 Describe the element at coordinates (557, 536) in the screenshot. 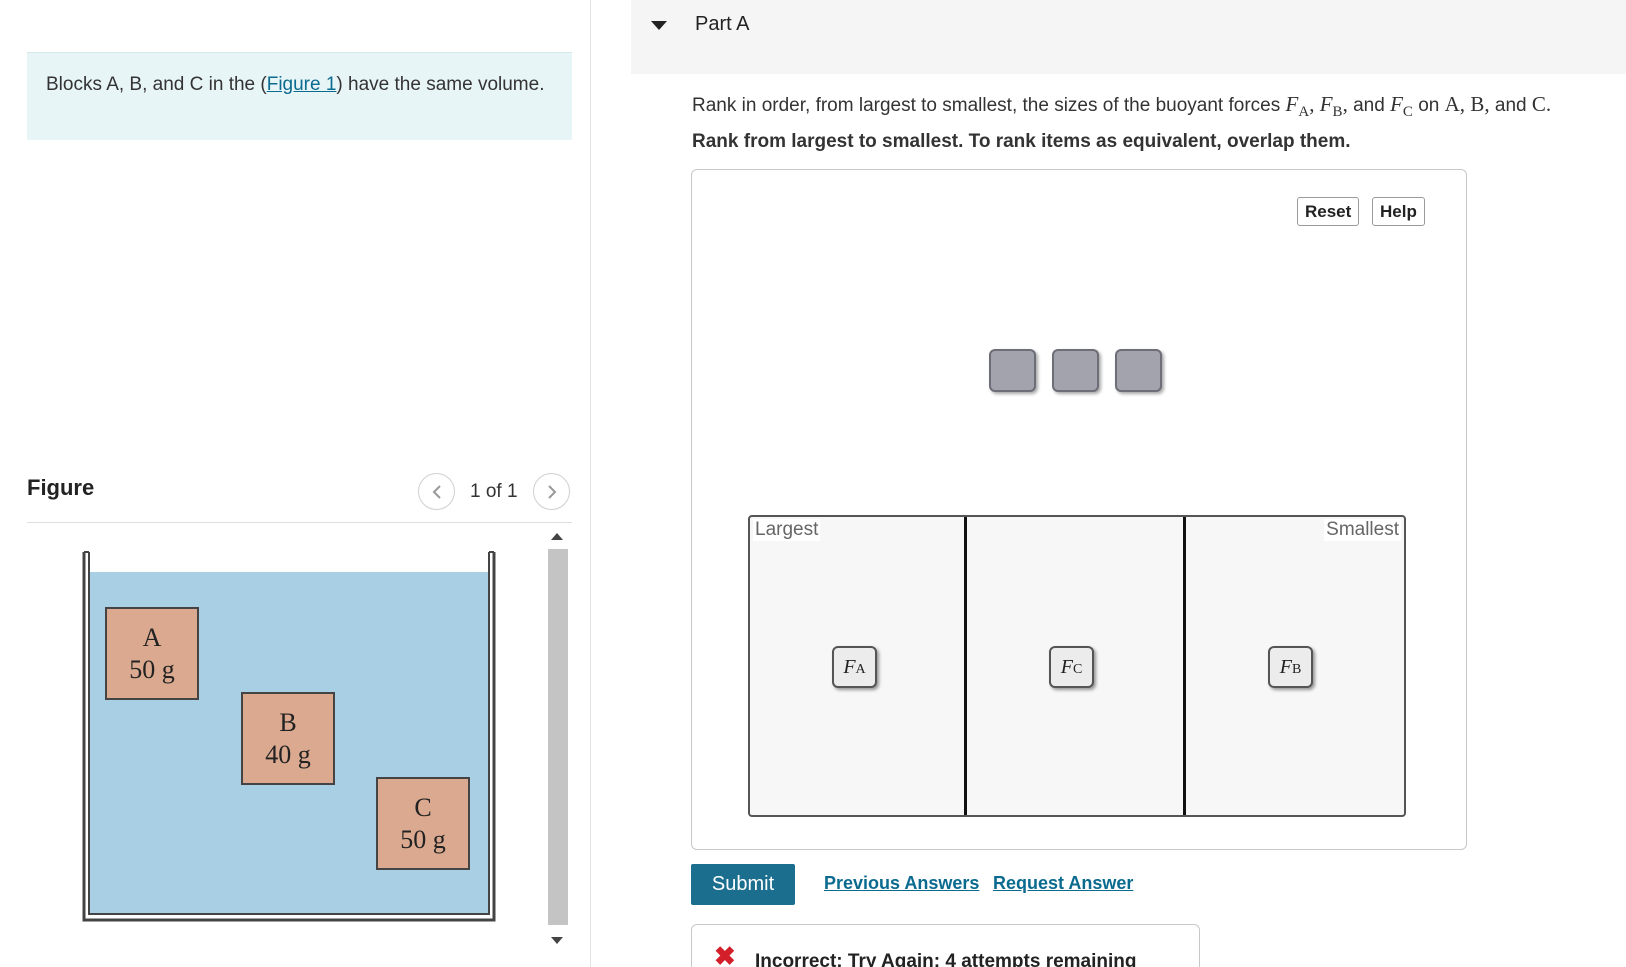

I see `scroll-up-arrow-icon` at that location.